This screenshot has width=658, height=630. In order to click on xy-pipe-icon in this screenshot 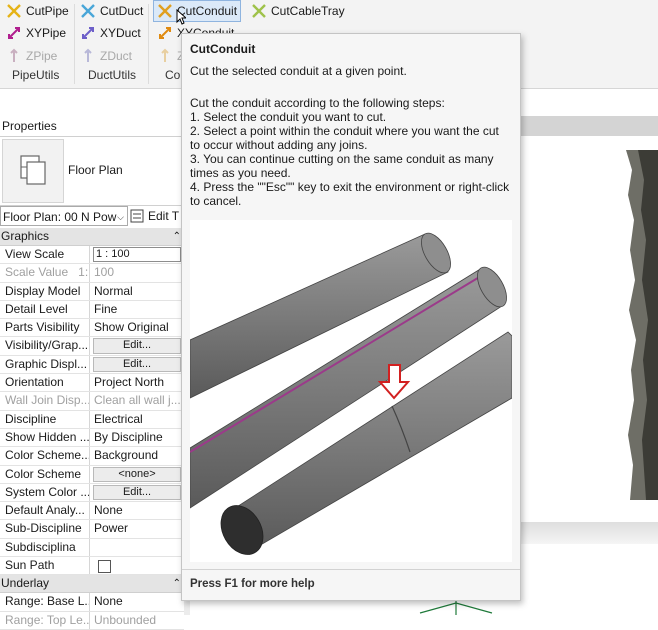, I will do `click(14, 33)`.